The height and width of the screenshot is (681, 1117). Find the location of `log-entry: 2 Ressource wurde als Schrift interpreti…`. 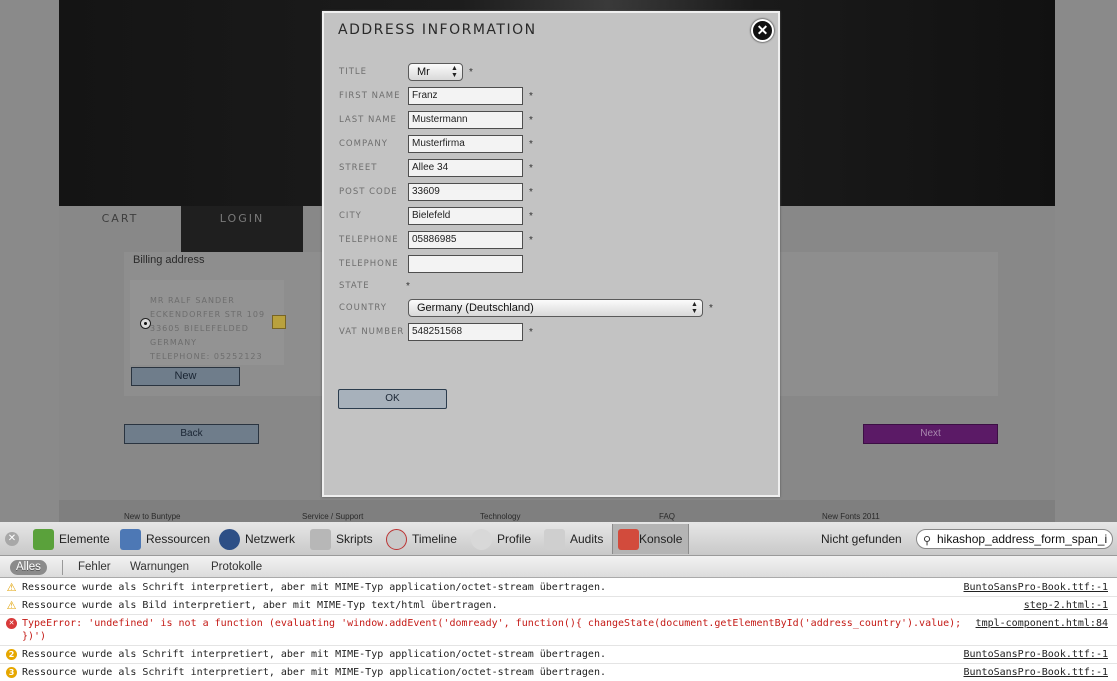

log-entry: 2 Ressource wurde als Schrift interpreti… is located at coordinates (558, 655).